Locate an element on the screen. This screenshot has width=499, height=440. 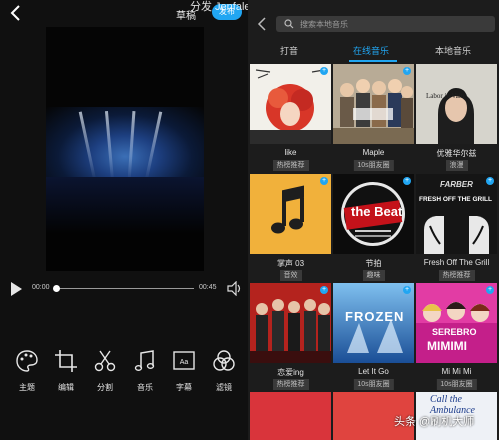
album-cover: FROZEN + is located at coordinates (373, 323).